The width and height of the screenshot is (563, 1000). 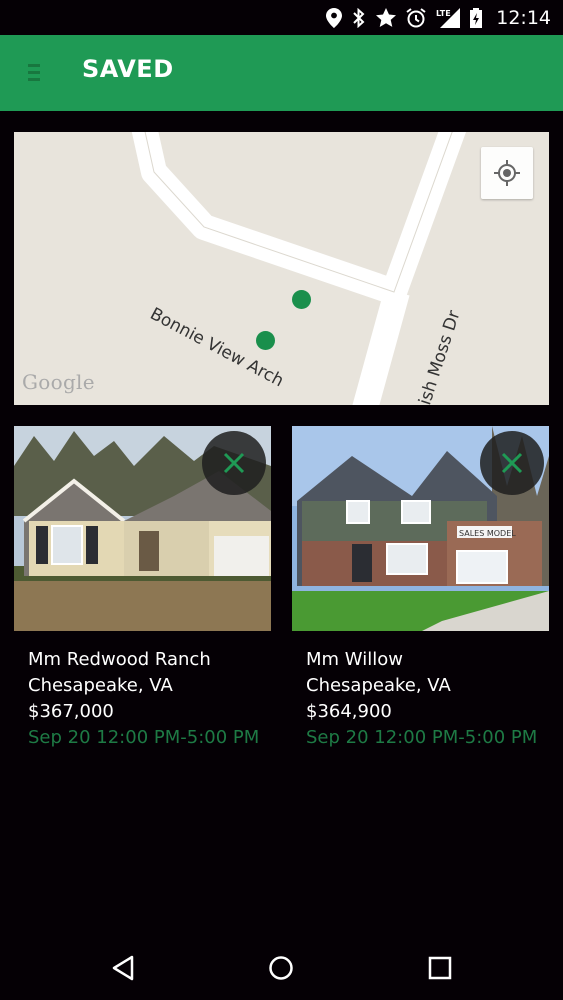 I want to click on status-bar: LTE 12:14, so click(x=281, y=17).